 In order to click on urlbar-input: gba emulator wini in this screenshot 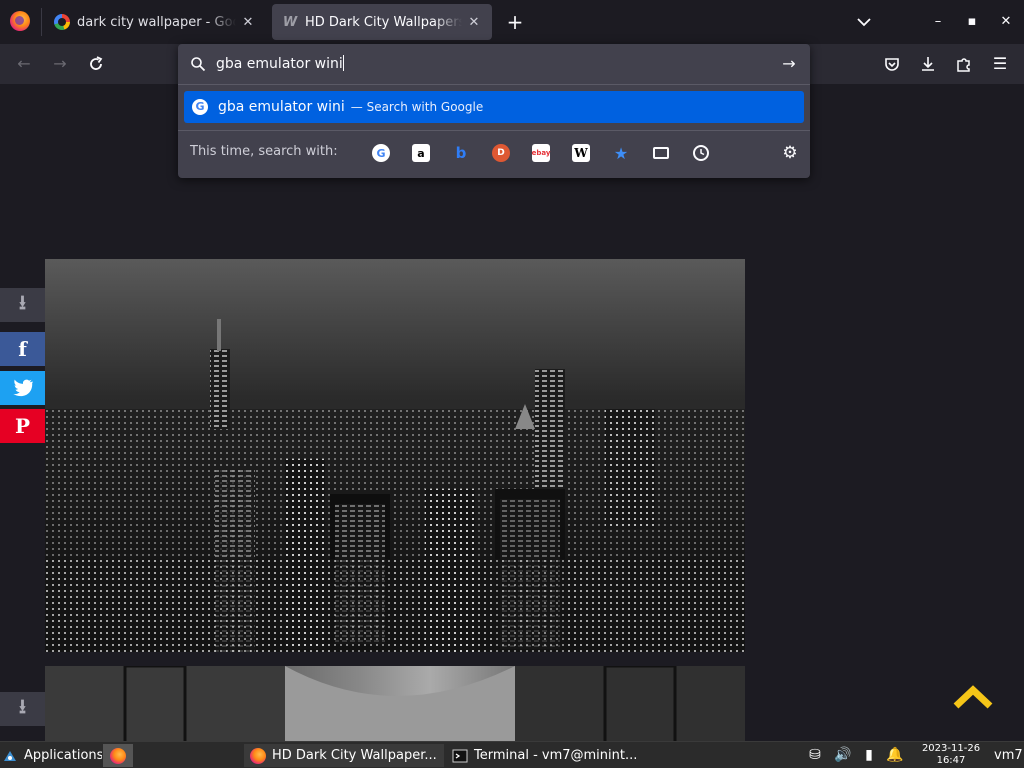, I will do `click(496, 64)`.